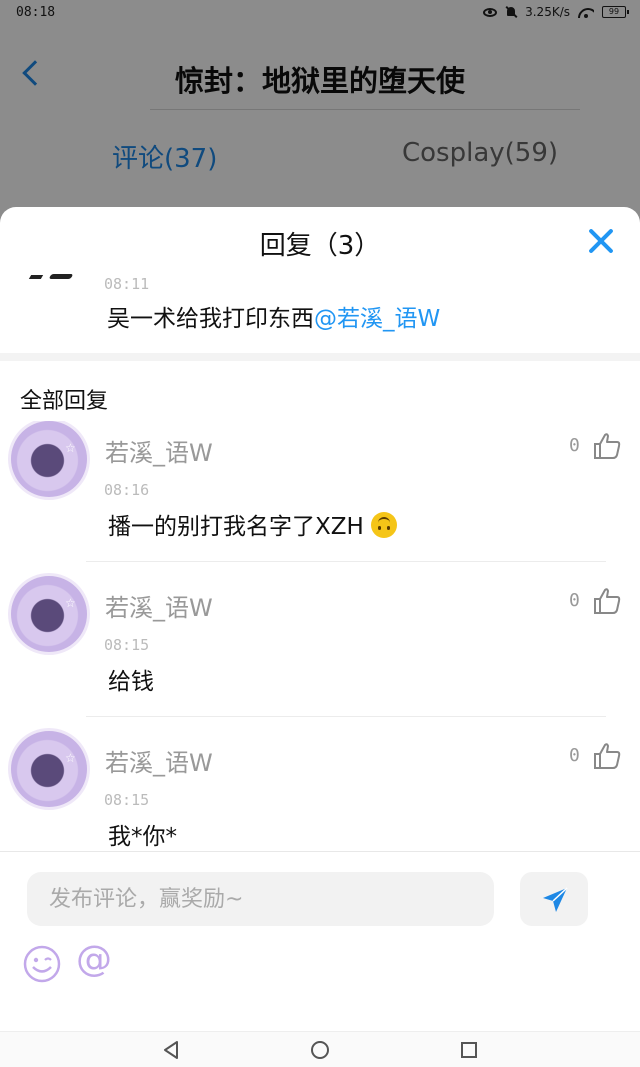  What do you see at coordinates (320, 357) in the screenshot?
I see `section-separator` at bounding box center [320, 357].